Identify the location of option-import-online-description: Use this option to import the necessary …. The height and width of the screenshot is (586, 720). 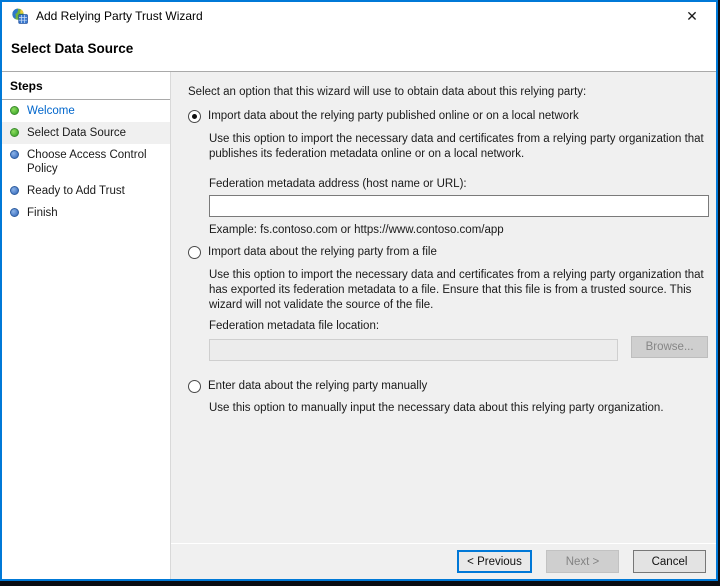
(456, 146).